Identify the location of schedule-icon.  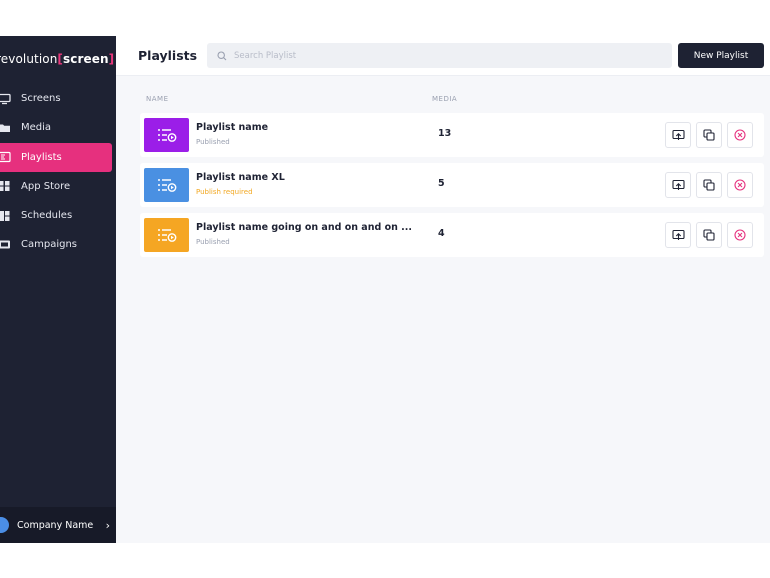
(5, 216).